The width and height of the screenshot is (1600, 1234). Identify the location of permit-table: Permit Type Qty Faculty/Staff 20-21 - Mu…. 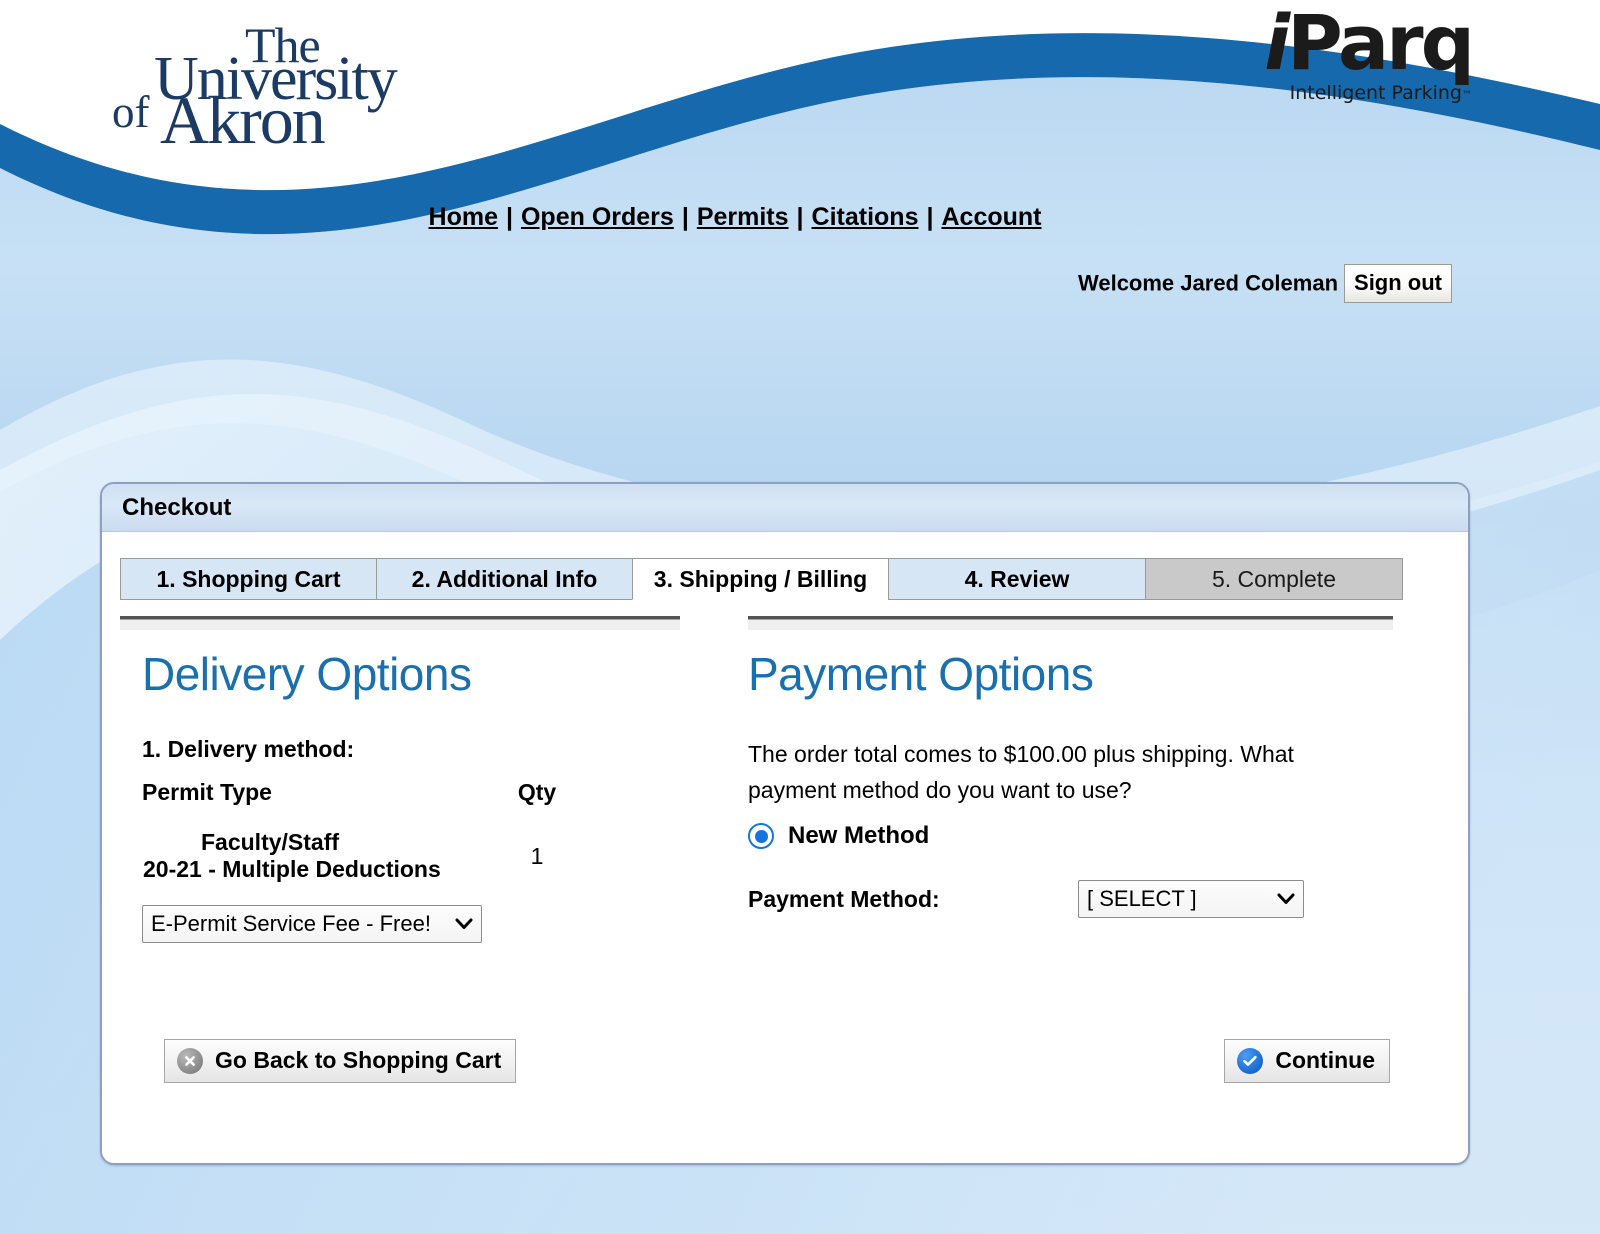
(377, 835).